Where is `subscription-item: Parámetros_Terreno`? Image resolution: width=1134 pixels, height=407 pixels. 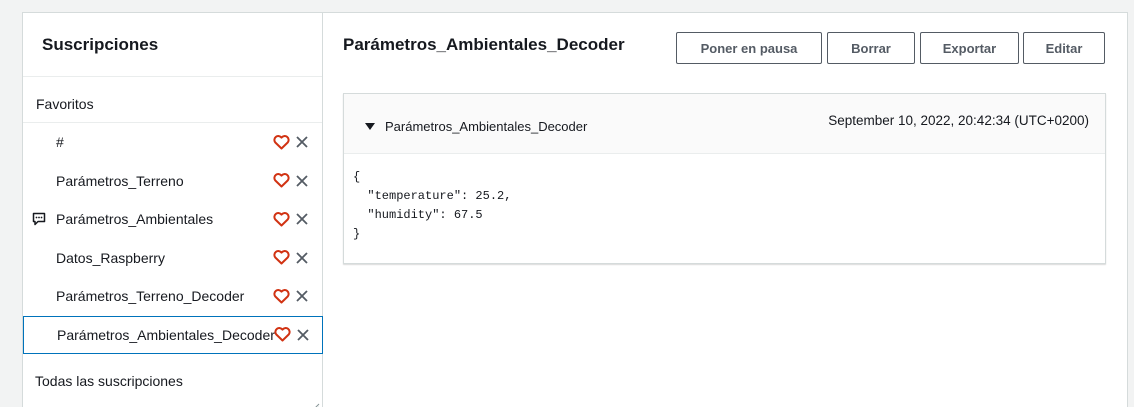
subscription-item: Parámetros_Terreno is located at coordinates (172, 181).